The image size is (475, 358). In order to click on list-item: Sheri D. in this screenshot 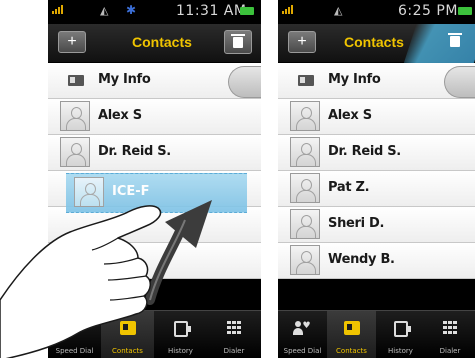, I will do `click(376, 225)`.